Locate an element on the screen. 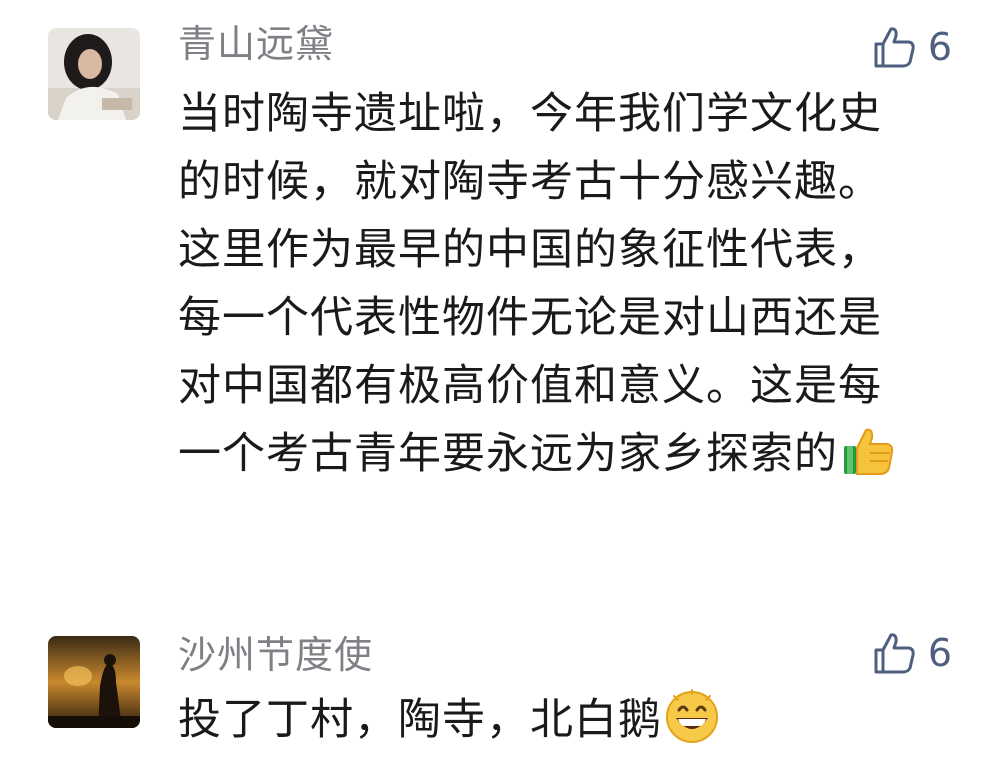  thumbs-up-emoji-icon is located at coordinates (869, 451).